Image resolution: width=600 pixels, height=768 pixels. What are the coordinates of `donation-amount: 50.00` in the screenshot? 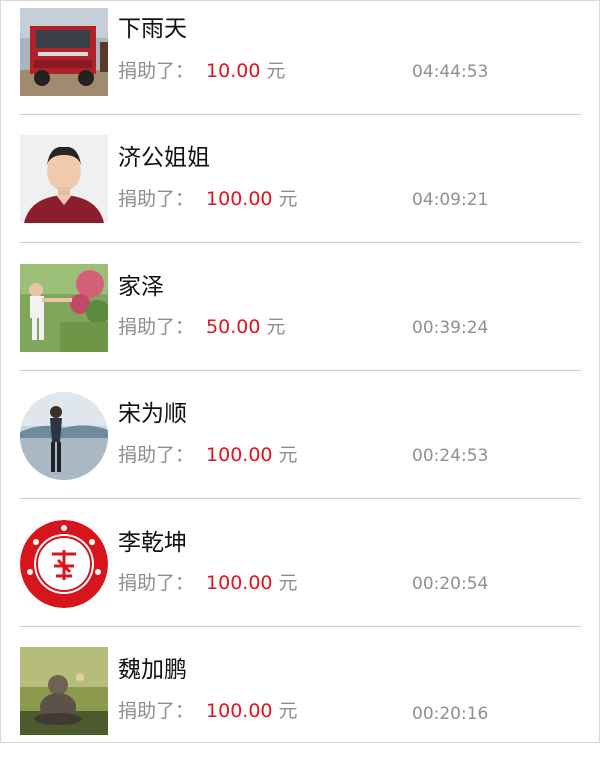 It's located at (233, 327).